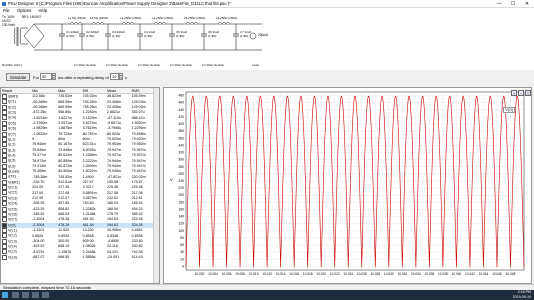 This screenshot has height=300, width=534. I want to click on x-tick-label: 10.038, so click(443, 274).